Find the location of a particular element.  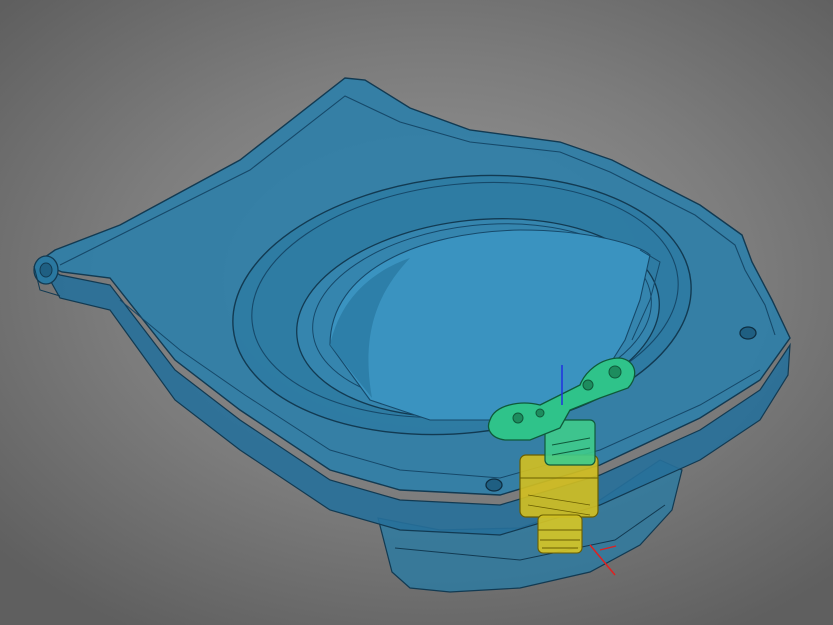

mount-hole-front is located at coordinates (494, 485).